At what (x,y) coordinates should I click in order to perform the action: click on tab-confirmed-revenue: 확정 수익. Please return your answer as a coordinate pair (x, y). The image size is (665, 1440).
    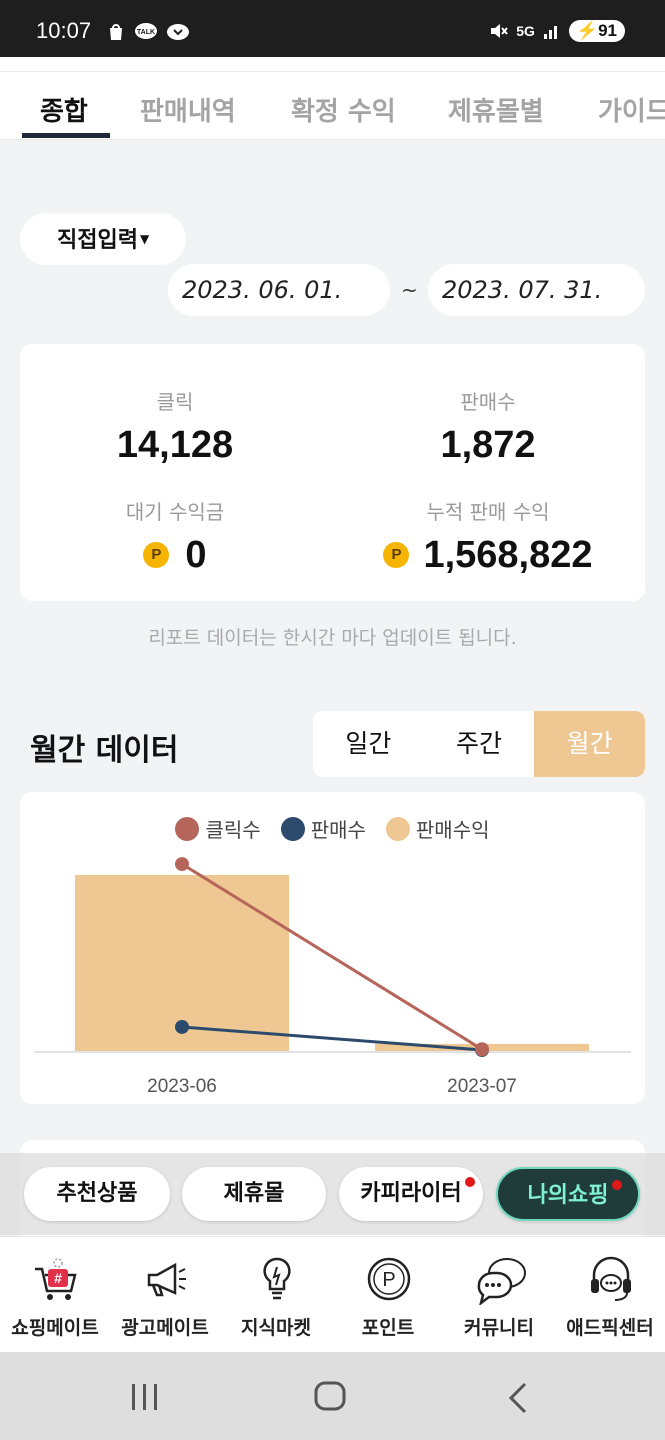
    Looking at the image, I should click on (343, 109).